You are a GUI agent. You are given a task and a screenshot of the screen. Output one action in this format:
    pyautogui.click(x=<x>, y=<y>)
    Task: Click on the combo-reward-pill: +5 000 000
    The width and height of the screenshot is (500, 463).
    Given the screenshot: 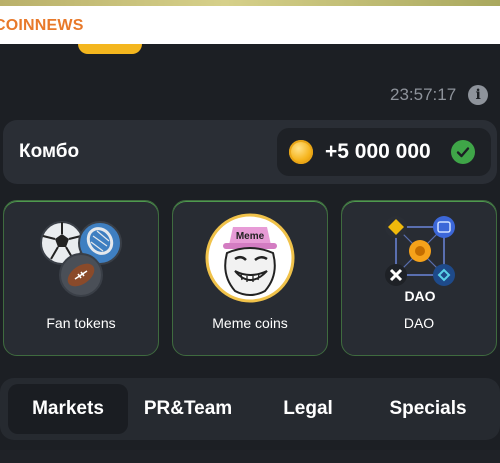 What is the action you would take?
    pyautogui.click(x=384, y=152)
    